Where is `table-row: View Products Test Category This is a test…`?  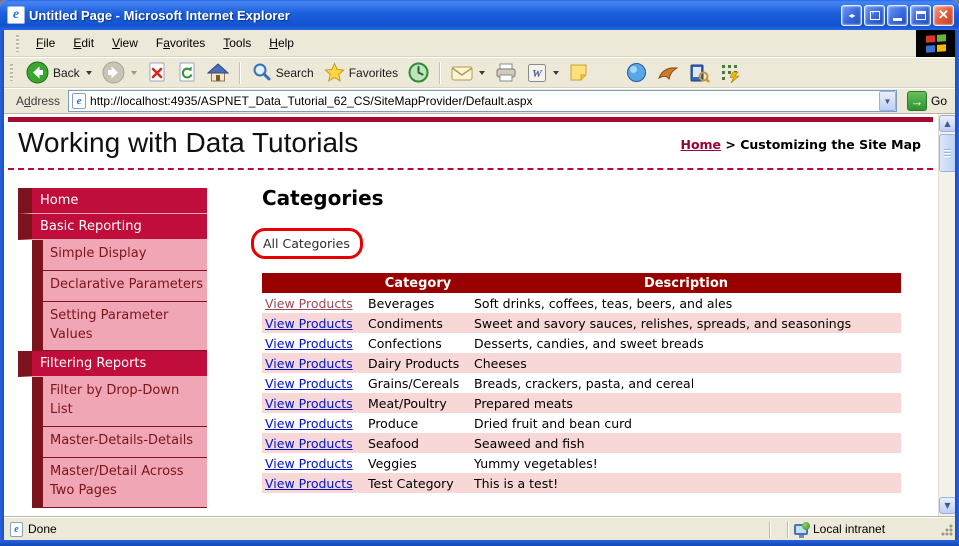 table-row: View Products Test Category This is a test… is located at coordinates (581, 483).